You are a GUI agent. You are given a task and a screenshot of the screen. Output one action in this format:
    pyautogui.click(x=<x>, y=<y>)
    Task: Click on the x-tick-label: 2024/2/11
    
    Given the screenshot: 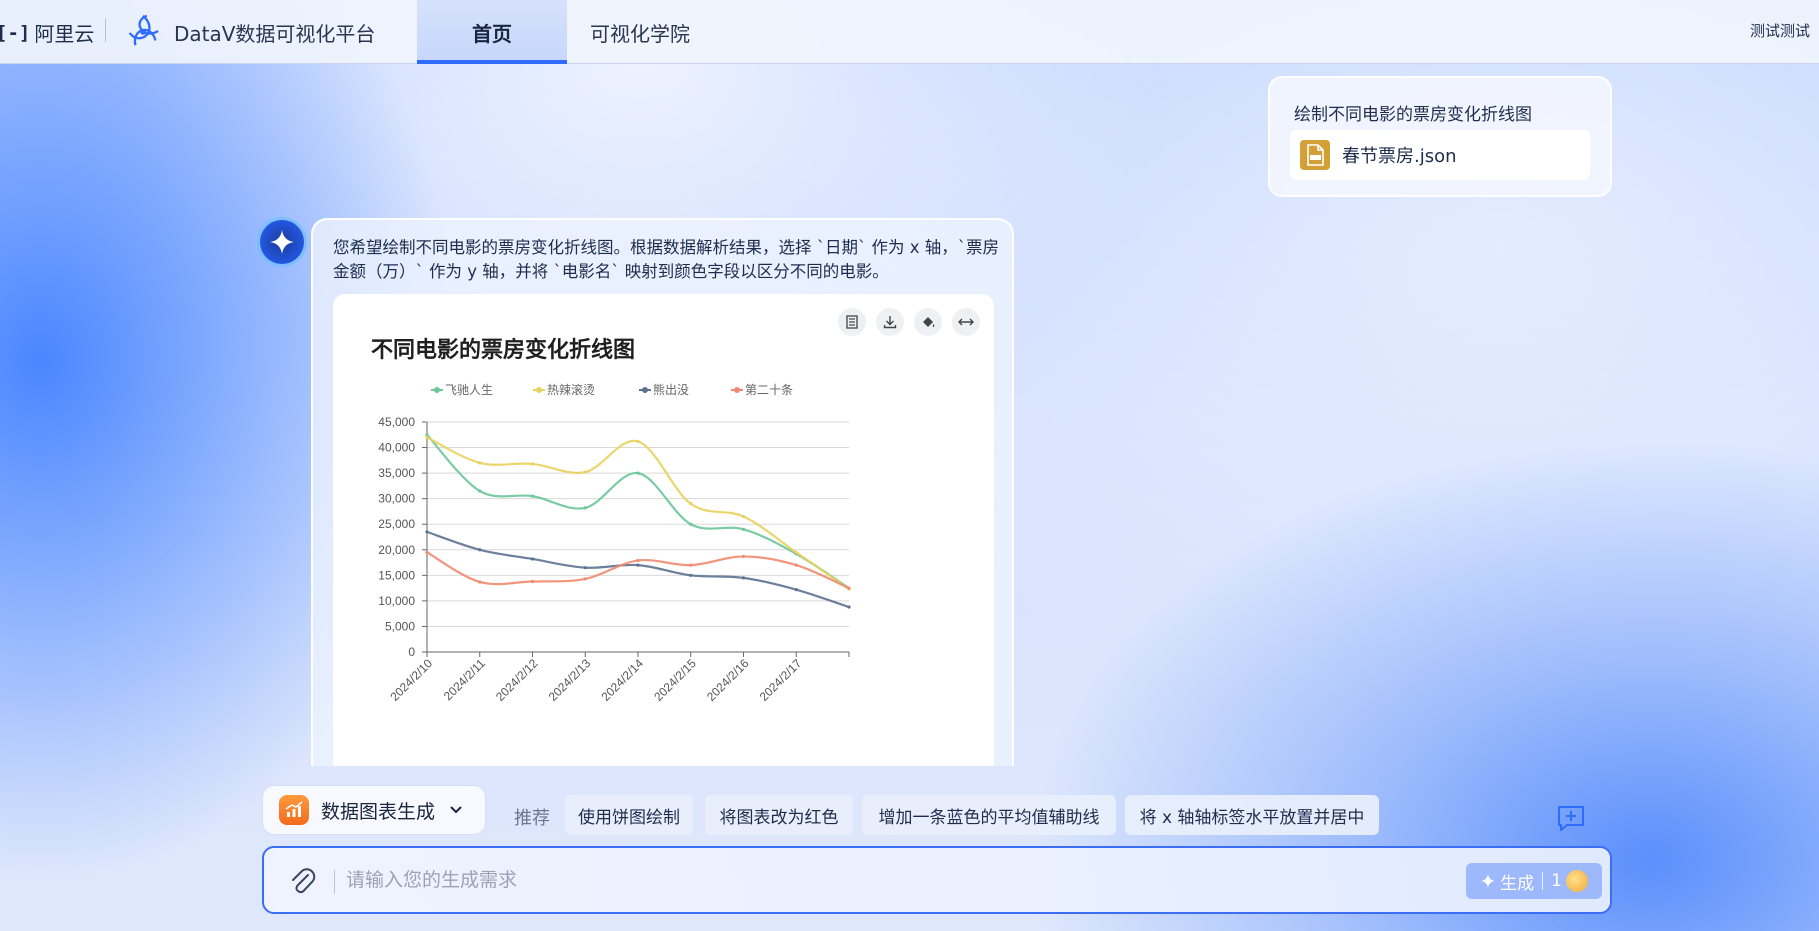 What is the action you would take?
    pyautogui.click(x=464, y=679)
    